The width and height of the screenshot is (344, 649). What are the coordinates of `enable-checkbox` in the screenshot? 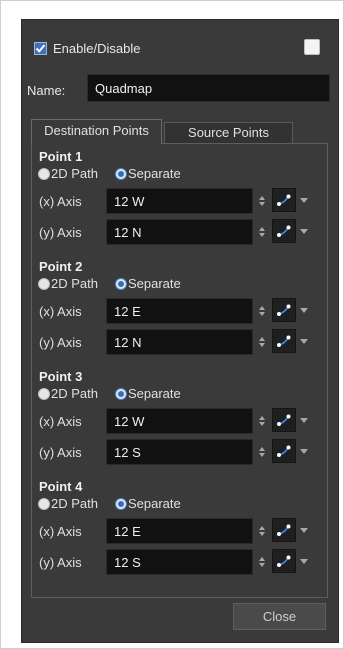 It's located at (40, 48).